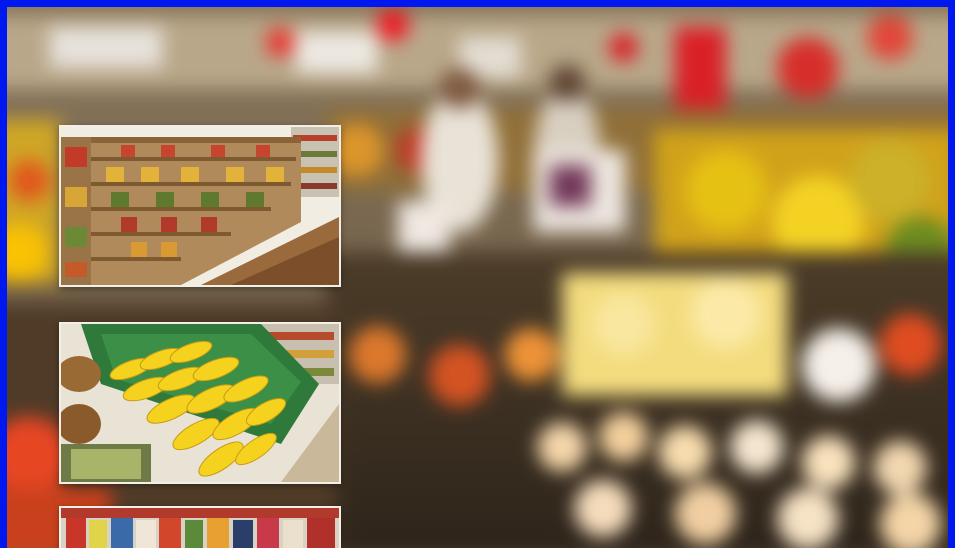 Image resolution: width=955 pixels, height=548 pixels. I want to click on magazine-image, so click(200, 528).